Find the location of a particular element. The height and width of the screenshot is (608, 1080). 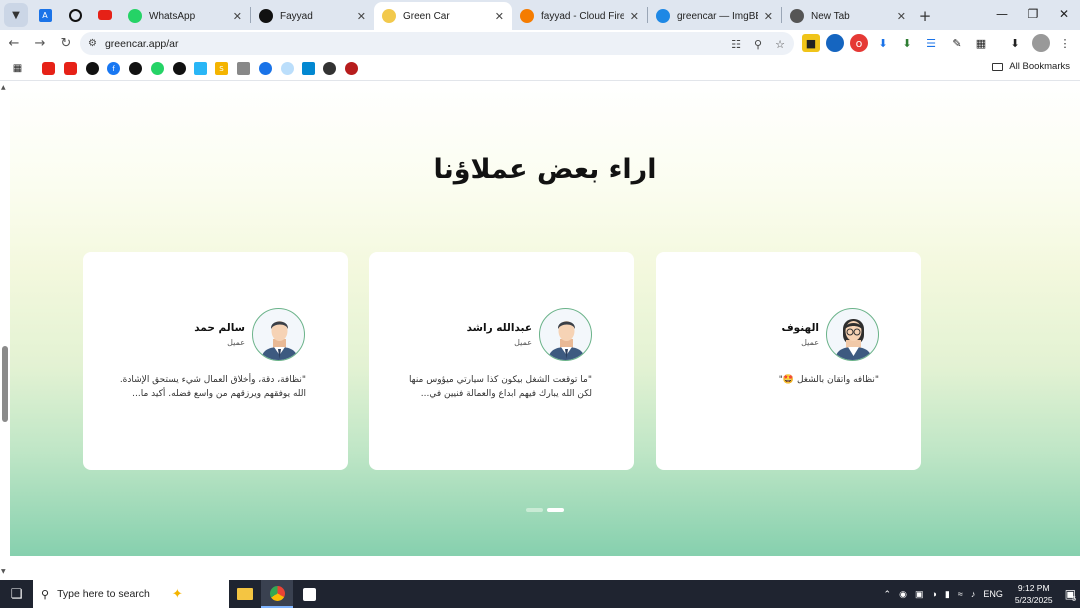

app-icon is located at coordinates (309, 594).